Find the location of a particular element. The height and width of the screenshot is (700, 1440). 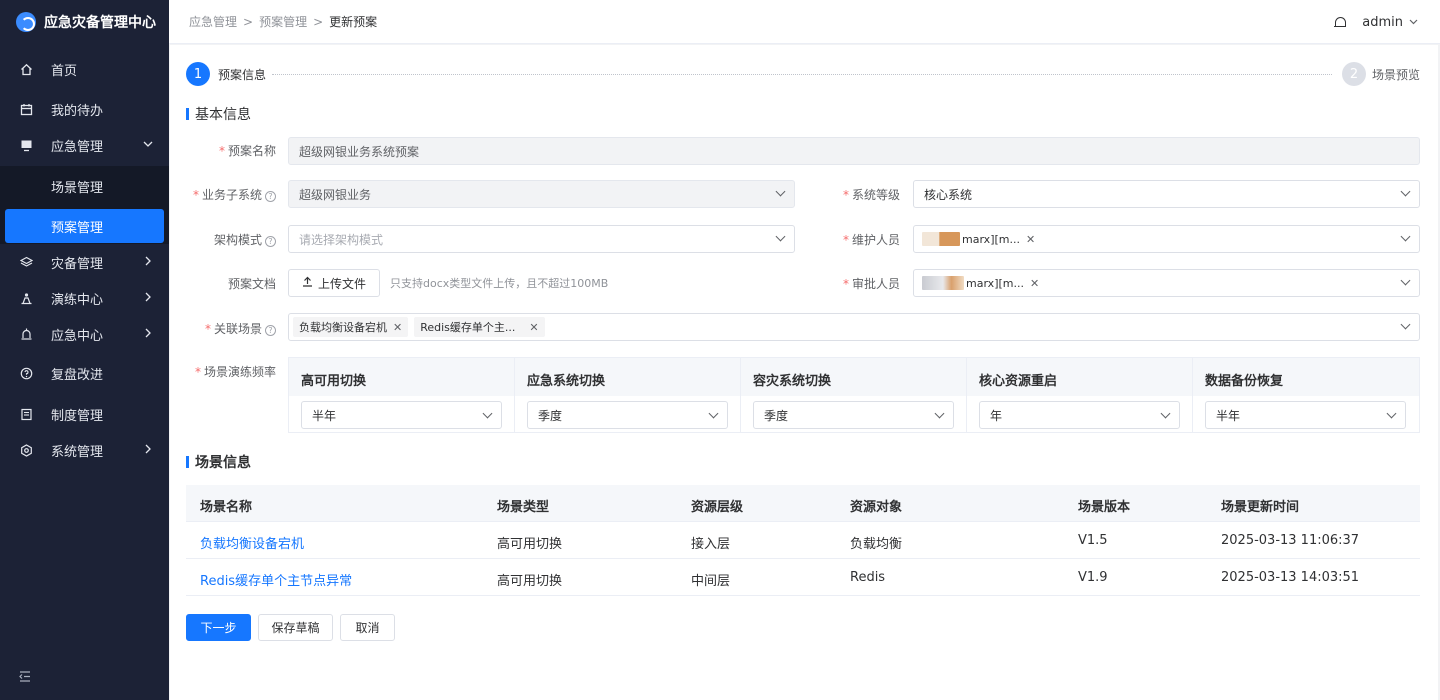

sidebar-item-emergency-center: 应急中心 is located at coordinates (84, 334).